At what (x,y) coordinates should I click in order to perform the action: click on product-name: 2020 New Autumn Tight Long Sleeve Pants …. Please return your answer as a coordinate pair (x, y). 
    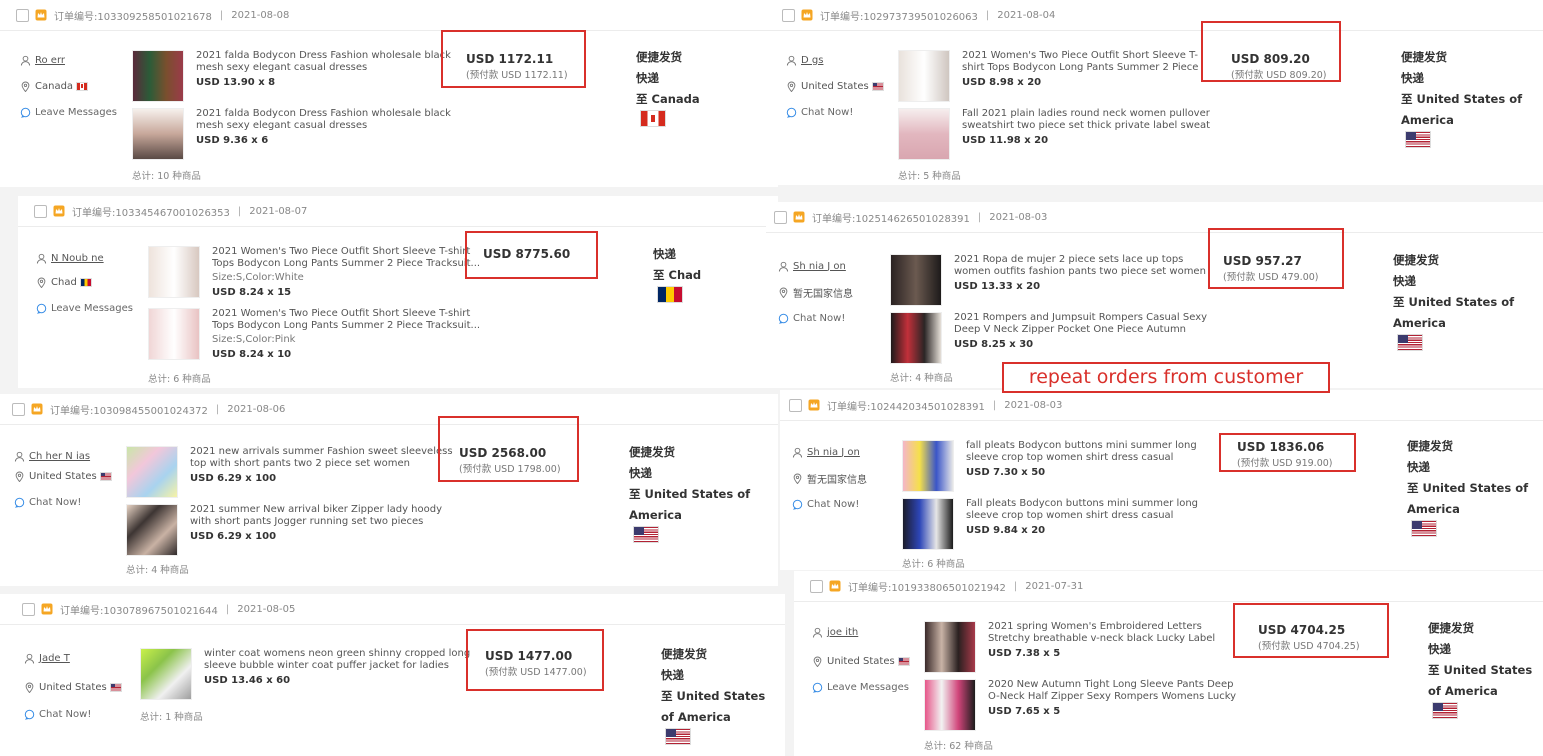
    Looking at the image, I should click on (1115, 691).